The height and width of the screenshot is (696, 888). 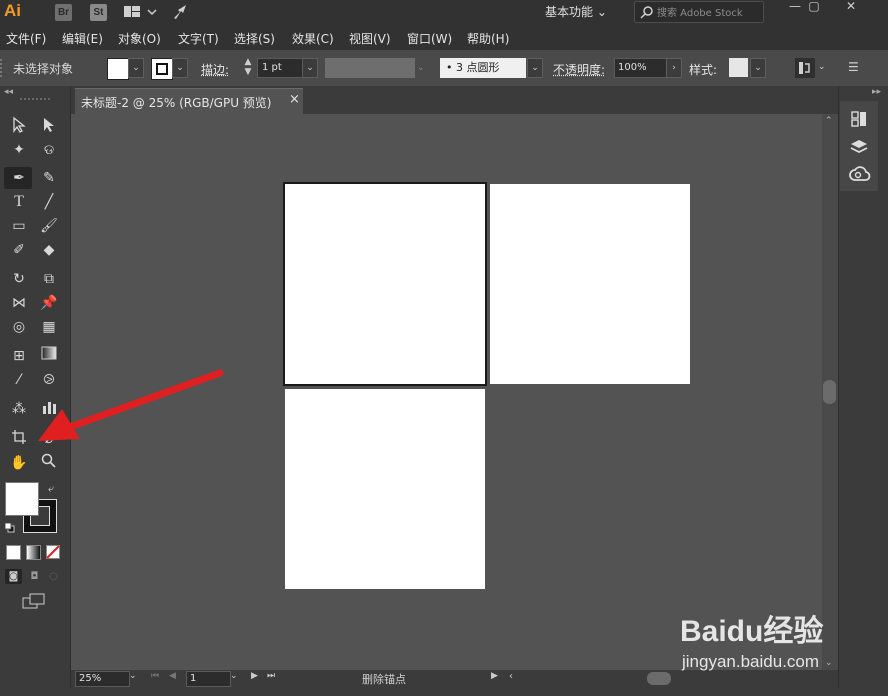 What do you see at coordinates (19, 150) in the screenshot?
I see `magic-wand-icon: ✦` at bounding box center [19, 150].